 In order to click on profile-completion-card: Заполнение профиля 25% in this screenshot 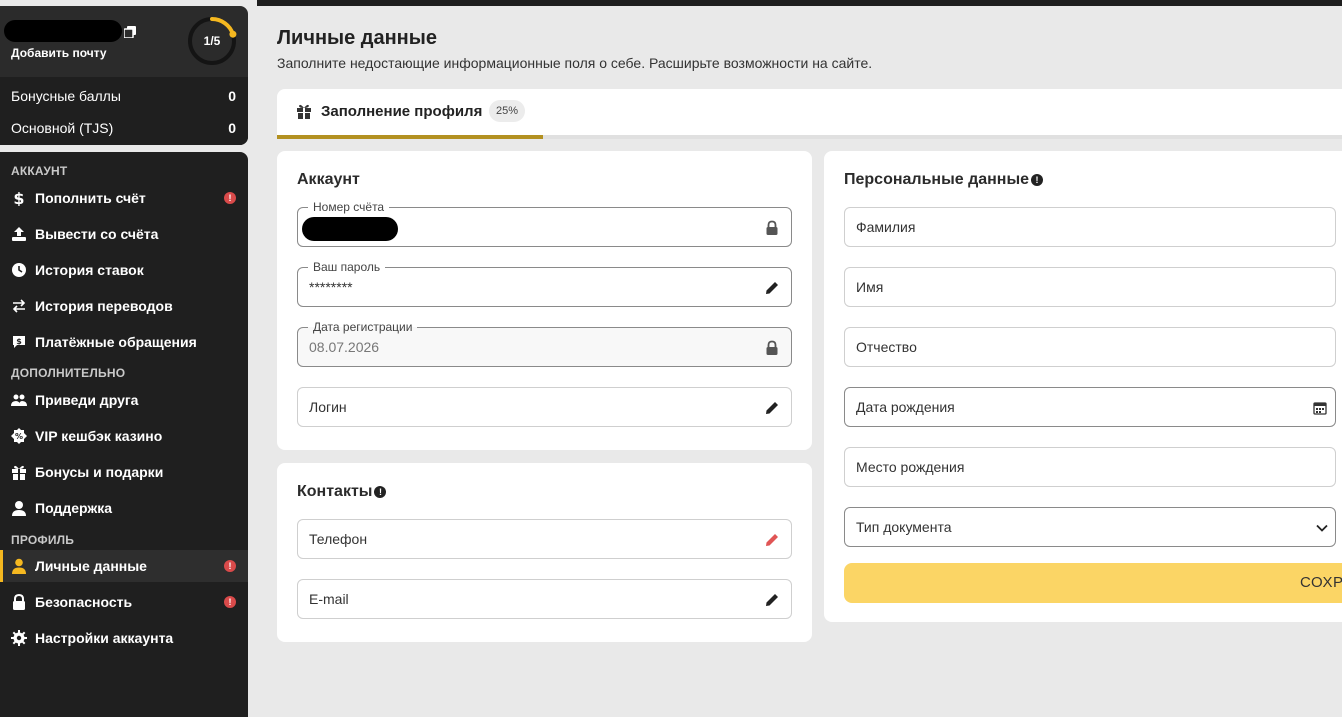, I will do `click(809, 114)`.